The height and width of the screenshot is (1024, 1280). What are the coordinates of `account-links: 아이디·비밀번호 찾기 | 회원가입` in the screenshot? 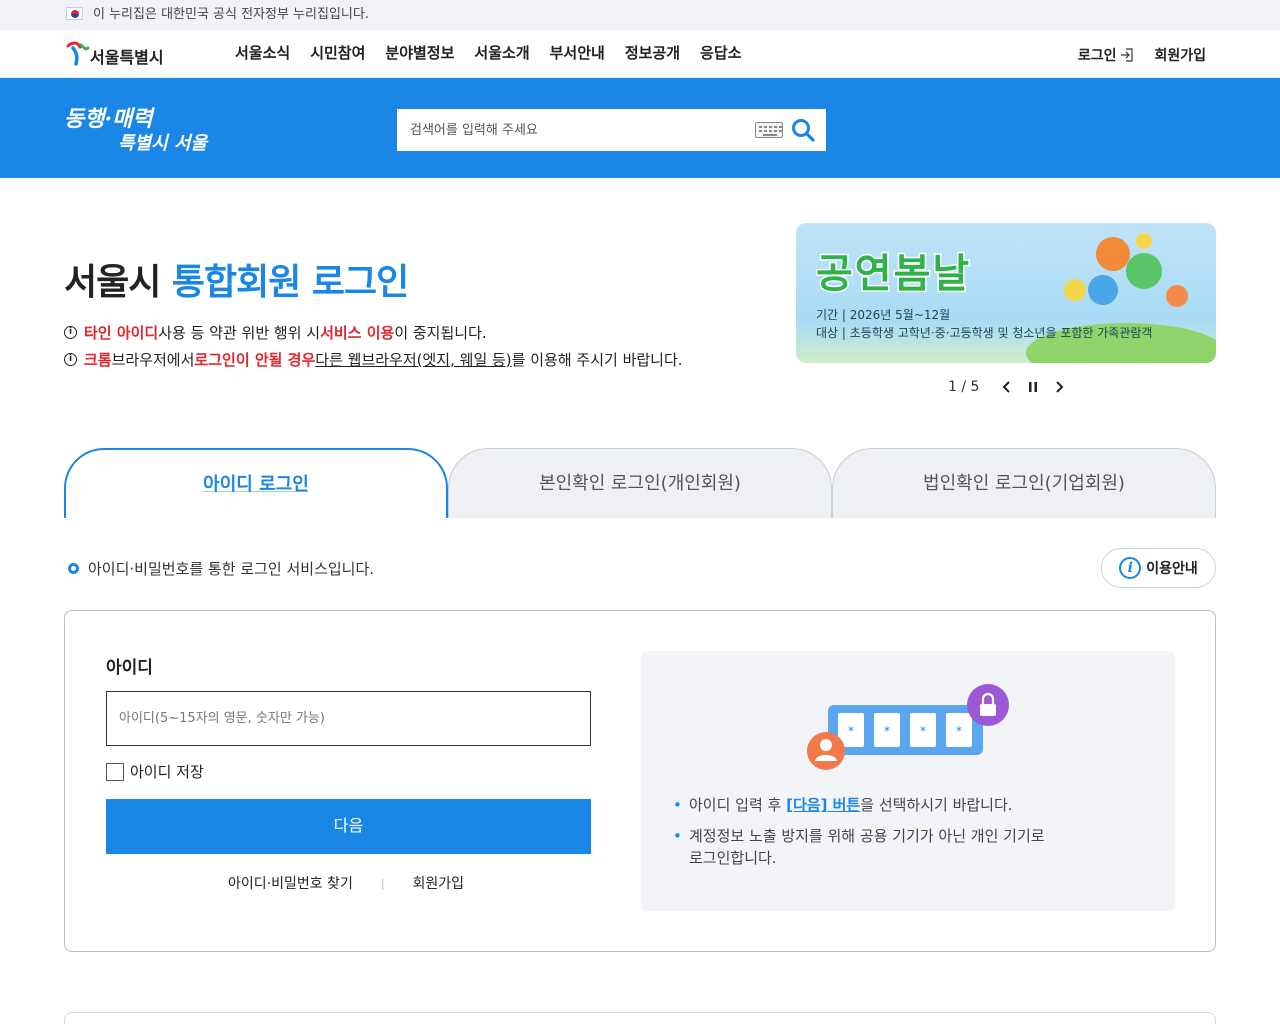 It's located at (346, 883).